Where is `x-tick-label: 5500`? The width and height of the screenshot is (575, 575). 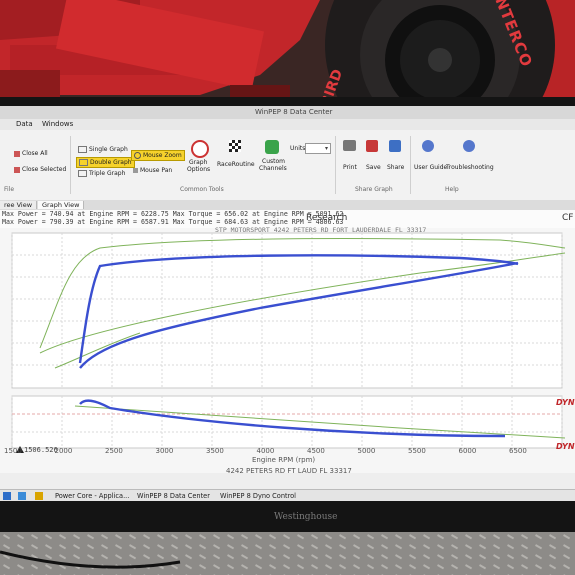
x-tick-label: 5500 is located at coordinates (417, 451).